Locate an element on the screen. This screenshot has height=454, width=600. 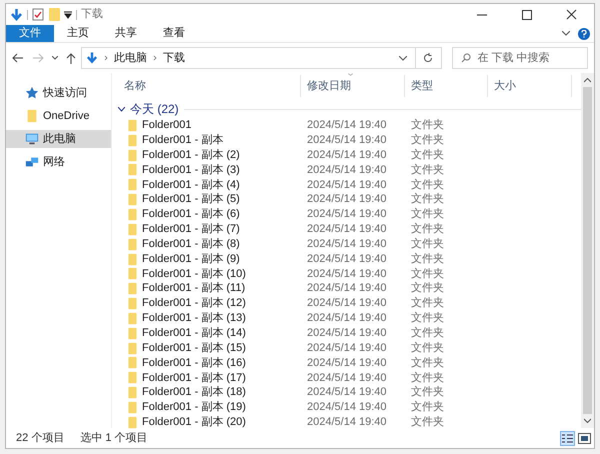
file-name: Folder001 - 副本 (13) is located at coordinates (194, 318).